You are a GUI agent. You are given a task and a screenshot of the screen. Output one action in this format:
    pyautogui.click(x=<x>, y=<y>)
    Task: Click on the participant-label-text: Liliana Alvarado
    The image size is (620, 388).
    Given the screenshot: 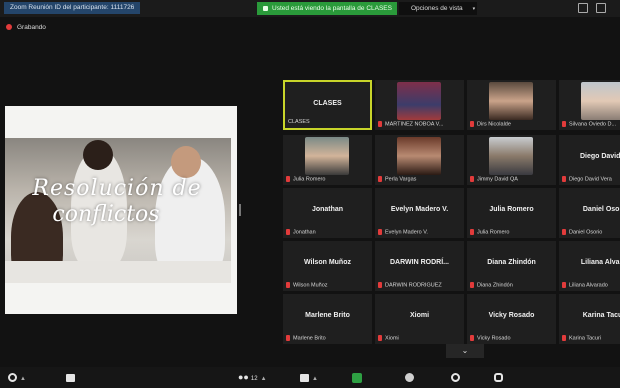 What is the action you would take?
    pyautogui.click(x=588, y=285)
    